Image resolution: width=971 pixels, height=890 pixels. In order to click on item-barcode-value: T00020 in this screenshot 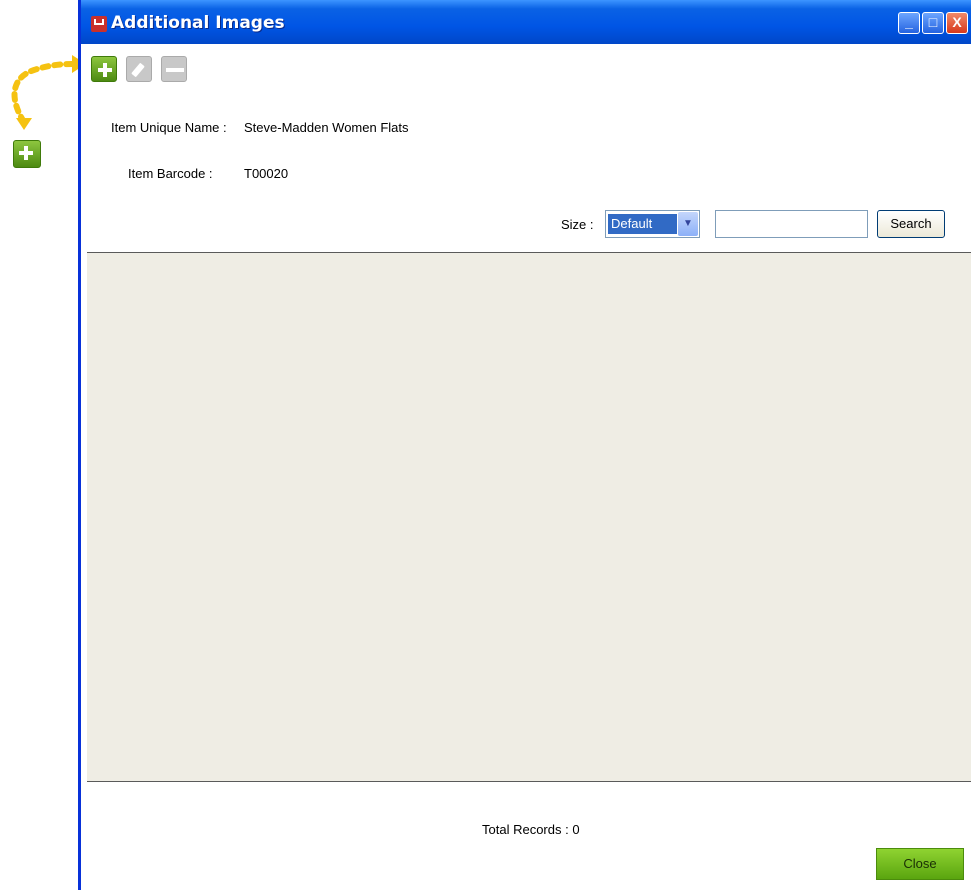, I will do `click(266, 173)`.